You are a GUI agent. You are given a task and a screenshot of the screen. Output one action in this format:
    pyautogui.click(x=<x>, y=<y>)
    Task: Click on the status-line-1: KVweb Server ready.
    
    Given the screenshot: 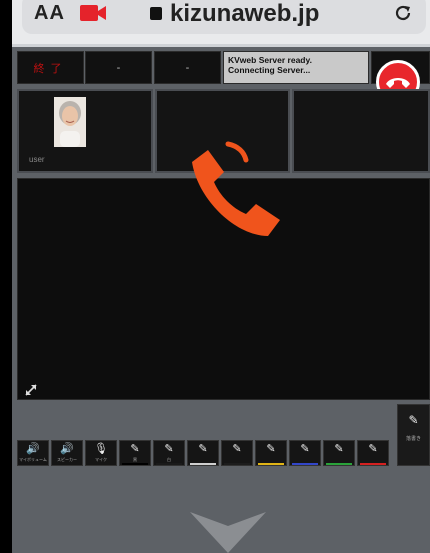 What is the action you would take?
    pyautogui.click(x=270, y=60)
    